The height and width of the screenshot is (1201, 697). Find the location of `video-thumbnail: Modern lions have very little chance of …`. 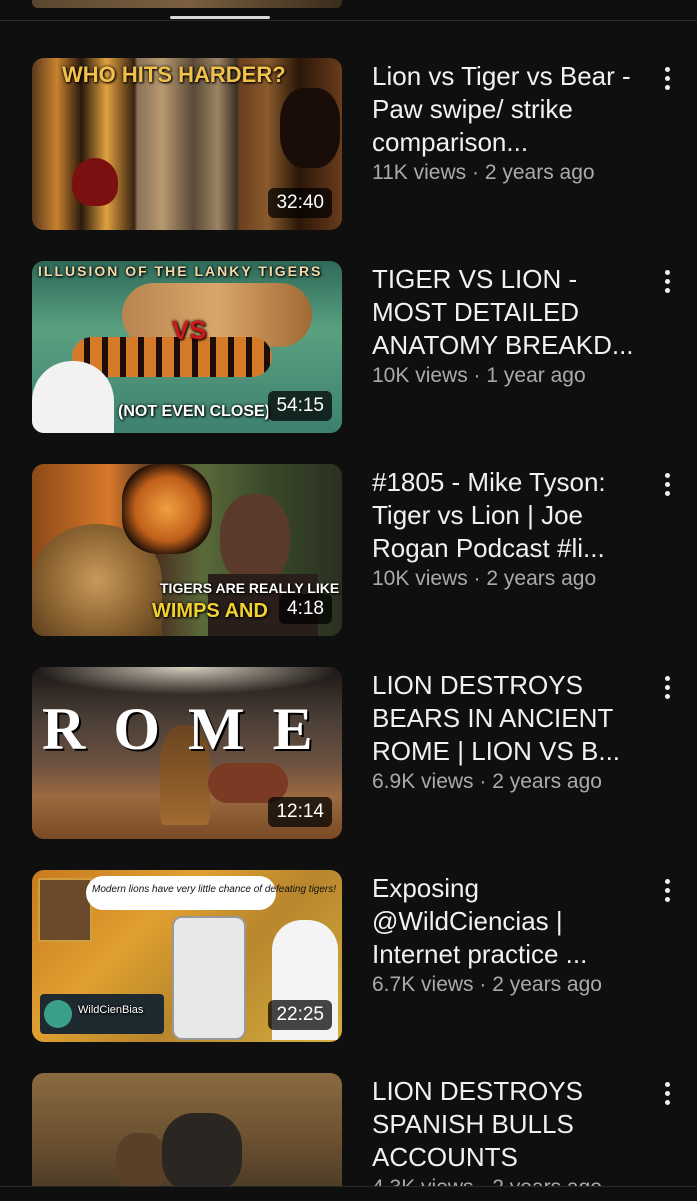

video-thumbnail: Modern lions have very little chance of … is located at coordinates (187, 956).